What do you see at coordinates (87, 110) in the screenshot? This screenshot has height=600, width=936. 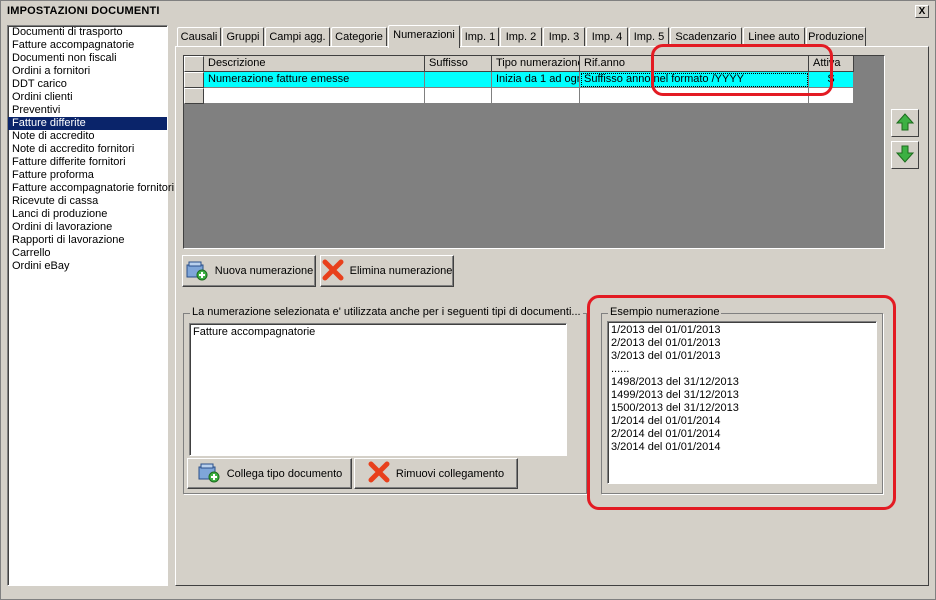 I see `doc-type-item: Preventivi` at bounding box center [87, 110].